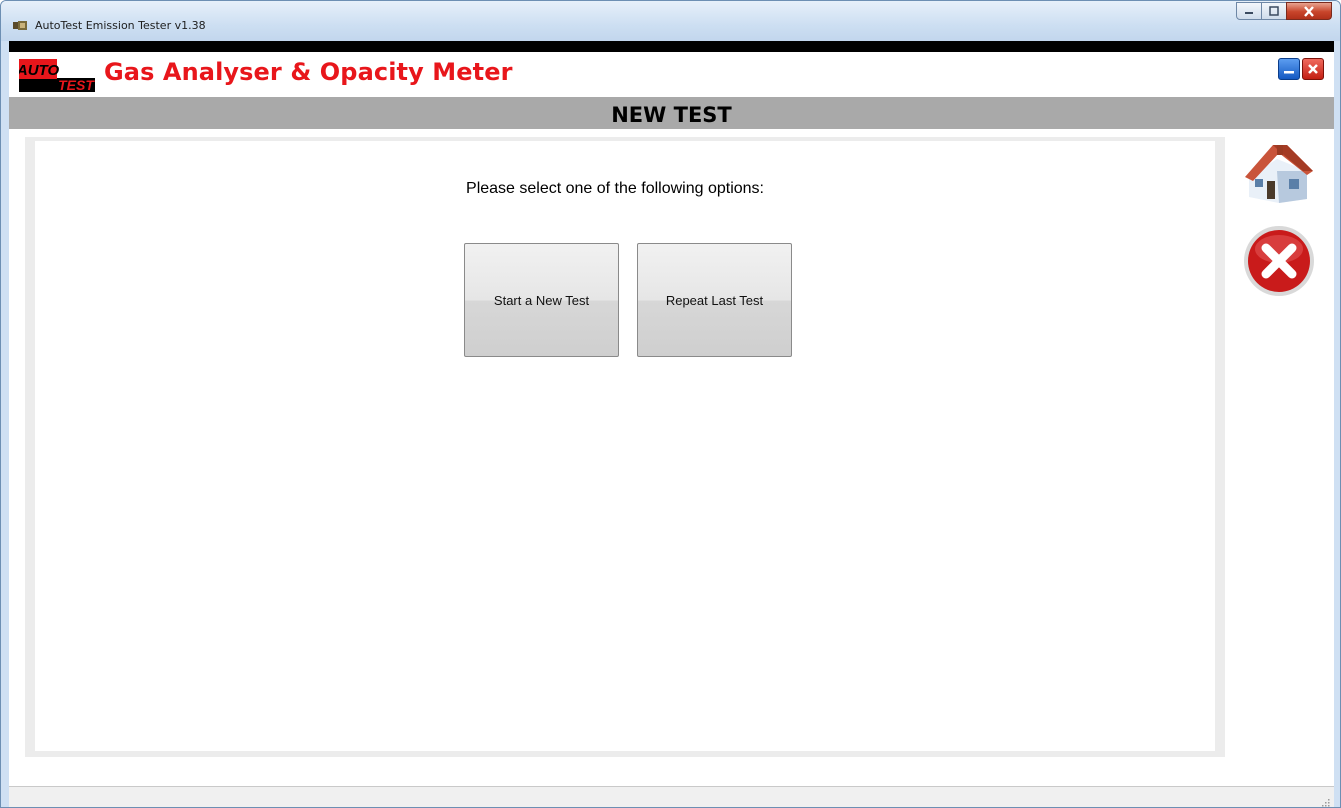 This screenshot has height=808, width=1341. I want to click on logo-text-top: AUTO, so click(39, 70).